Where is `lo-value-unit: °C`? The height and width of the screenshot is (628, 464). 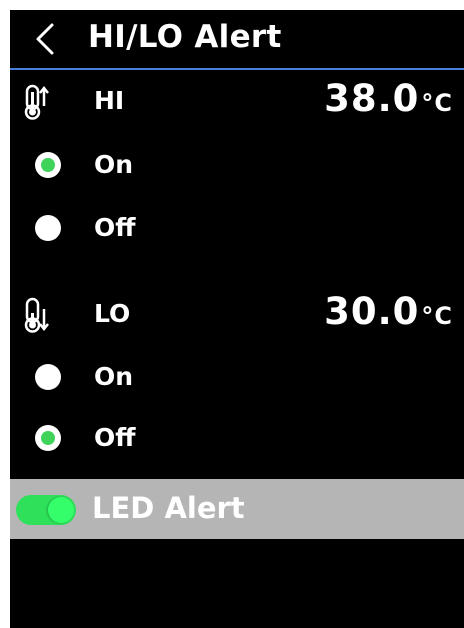 lo-value-unit: °C is located at coordinates (437, 316).